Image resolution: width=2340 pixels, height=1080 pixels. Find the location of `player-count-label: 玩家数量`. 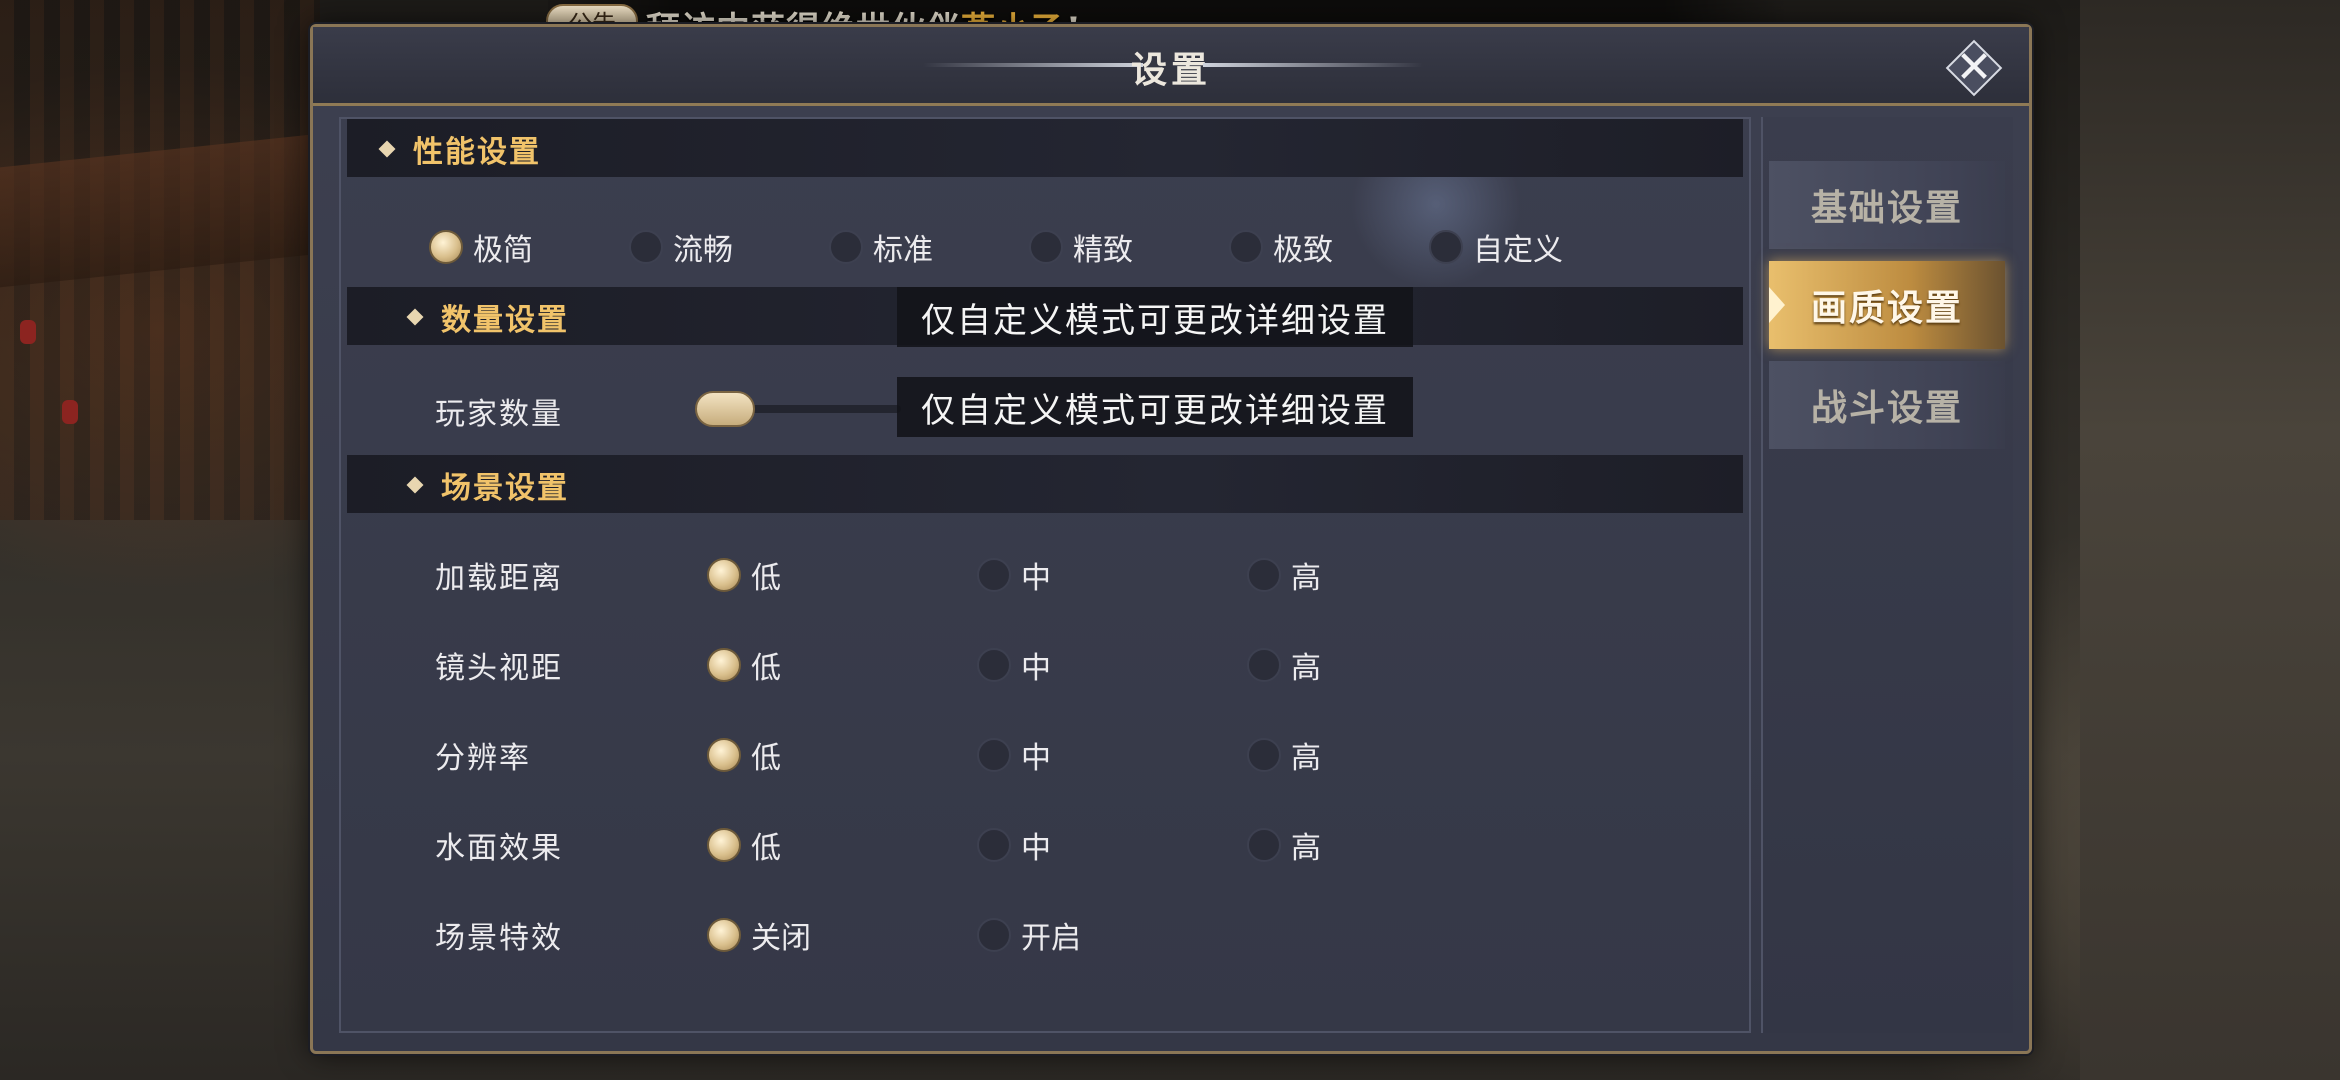

player-count-label: 玩家数量 is located at coordinates (499, 414).